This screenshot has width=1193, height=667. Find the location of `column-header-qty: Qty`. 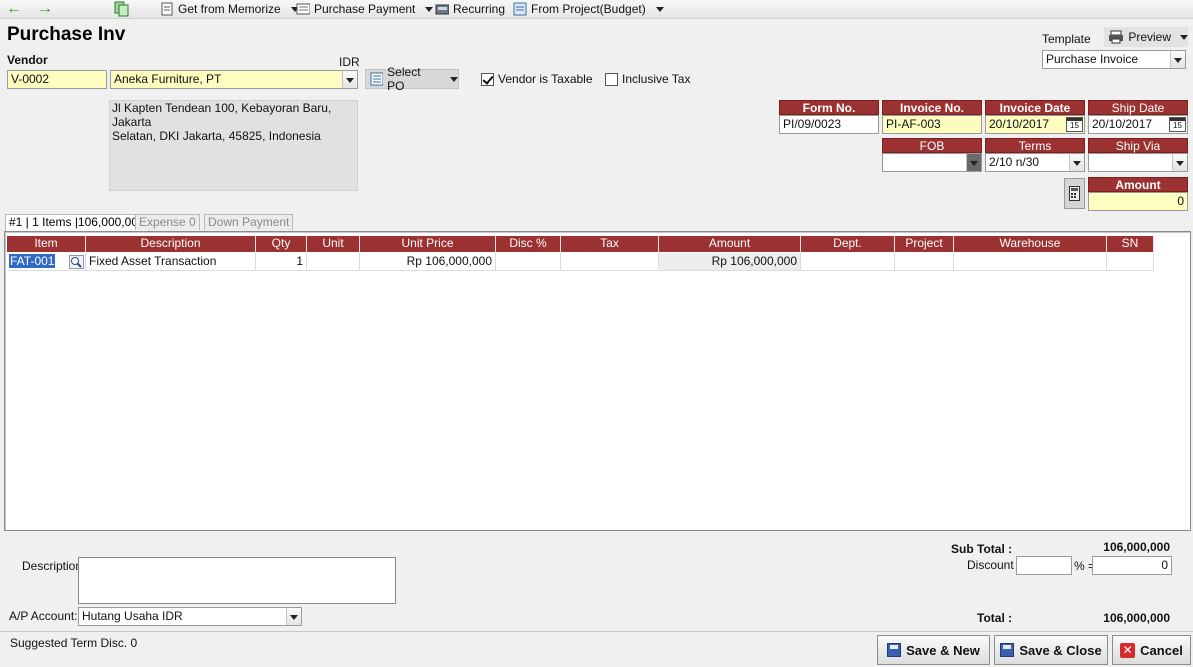

column-header-qty: Qty is located at coordinates (281, 244).